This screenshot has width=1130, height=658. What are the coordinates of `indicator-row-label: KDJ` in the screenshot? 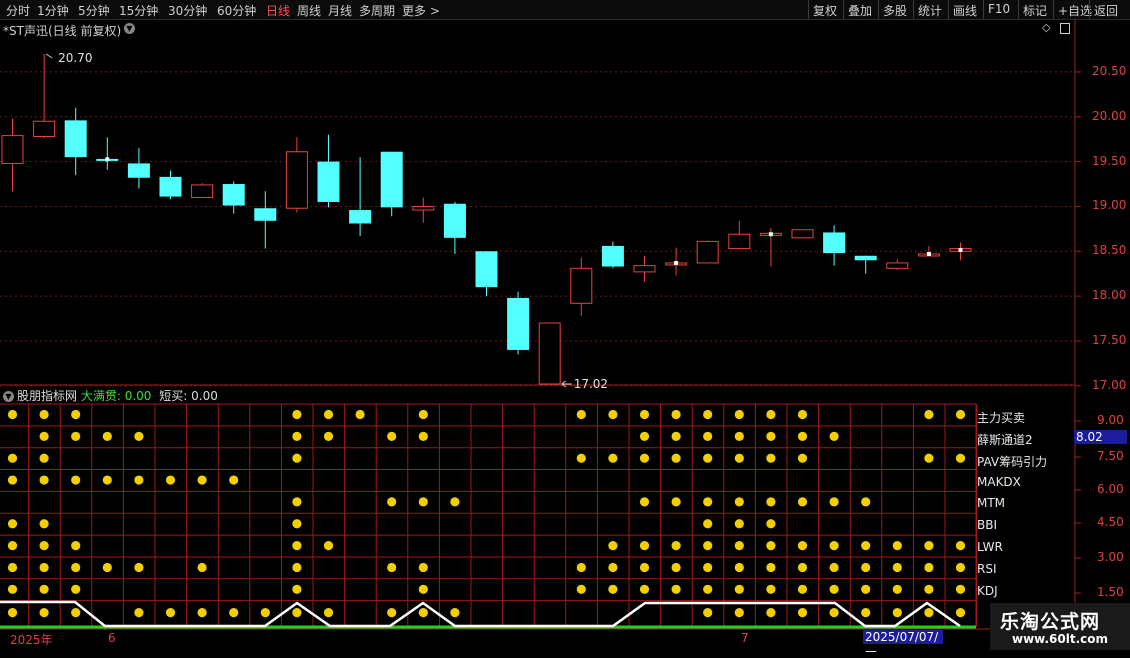 It's located at (987, 590).